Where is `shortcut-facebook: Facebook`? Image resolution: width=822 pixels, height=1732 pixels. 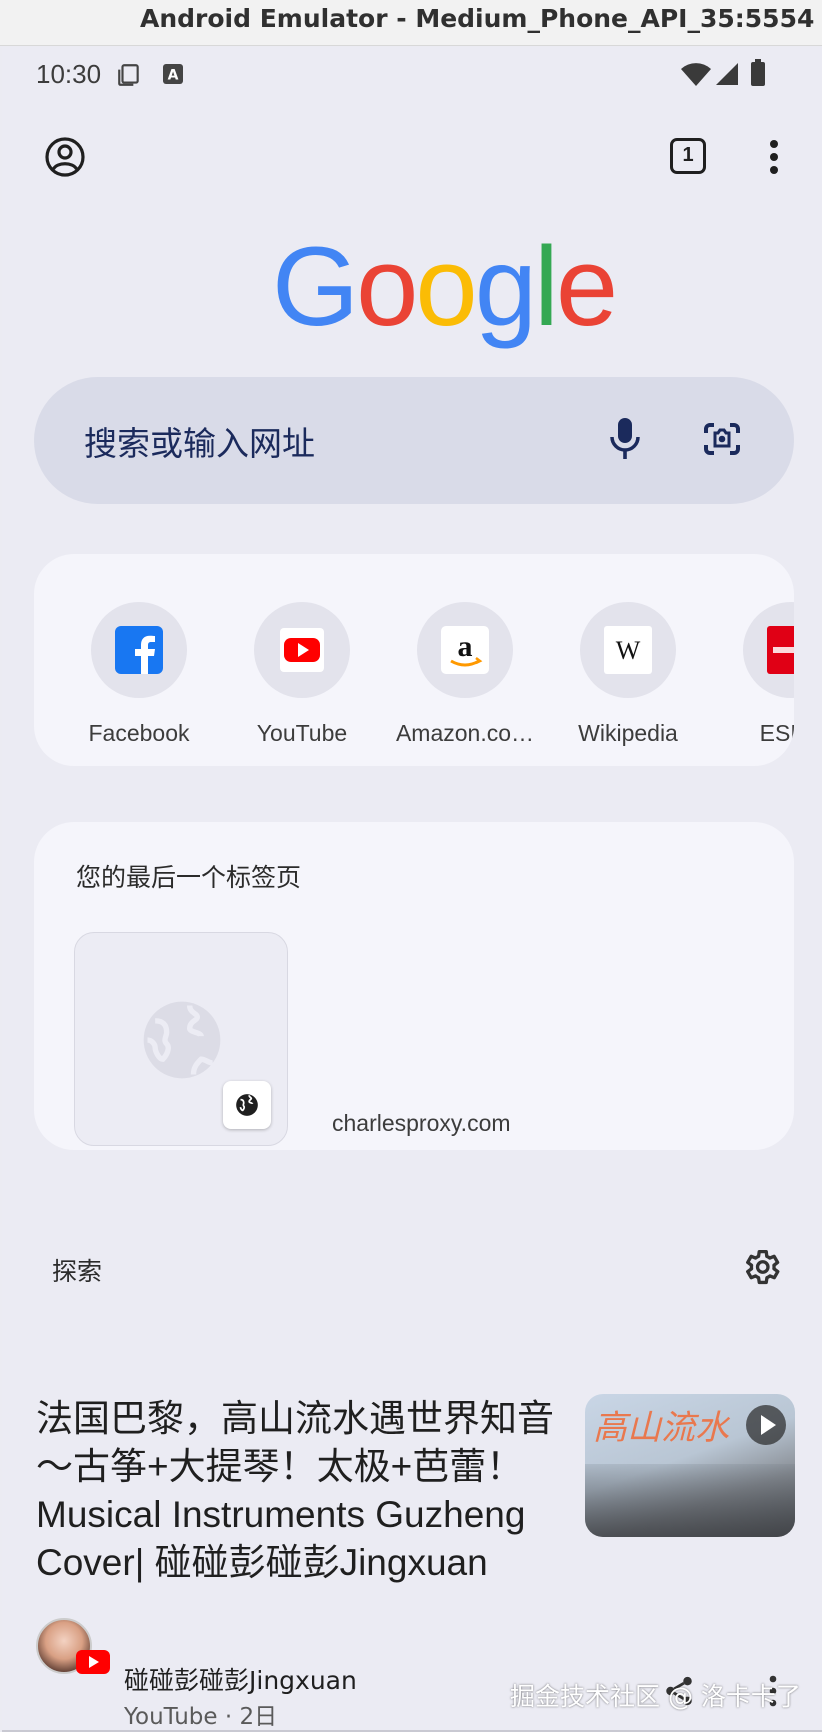 shortcut-facebook: Facebook is located at coordinates (139, 674).